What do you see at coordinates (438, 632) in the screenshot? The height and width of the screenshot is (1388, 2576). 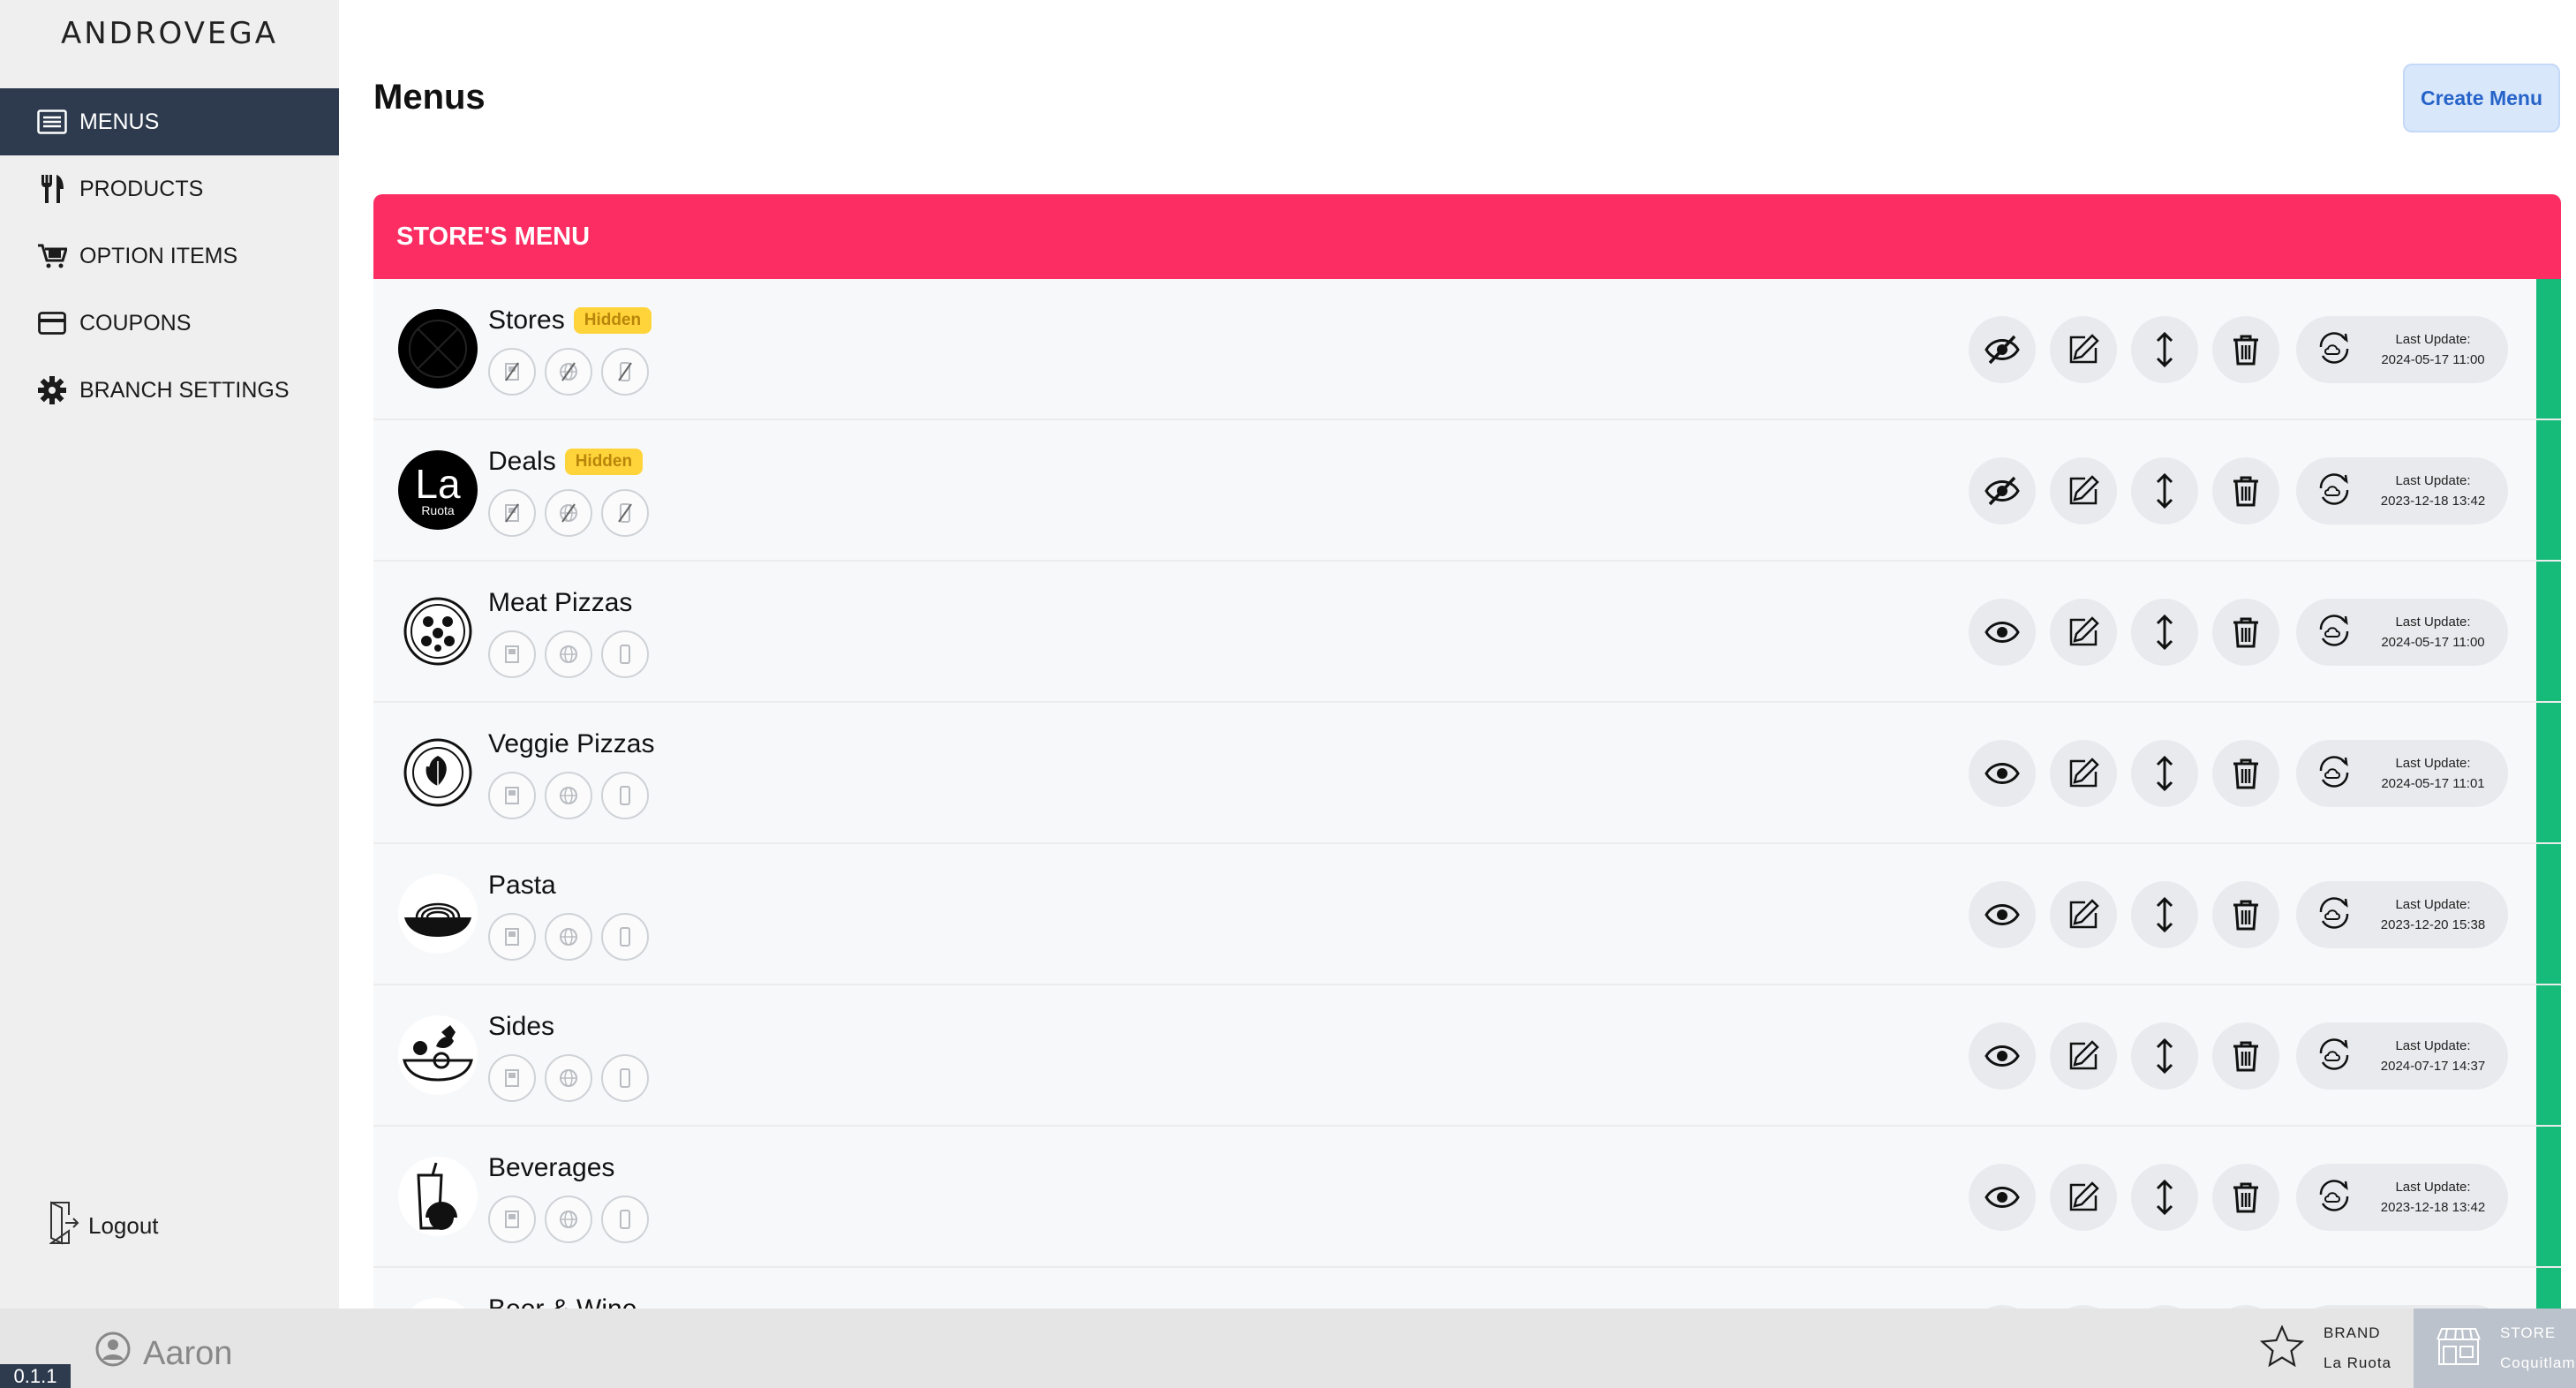 I see `meat-pizza-icon` at bounding box center [438, 632].